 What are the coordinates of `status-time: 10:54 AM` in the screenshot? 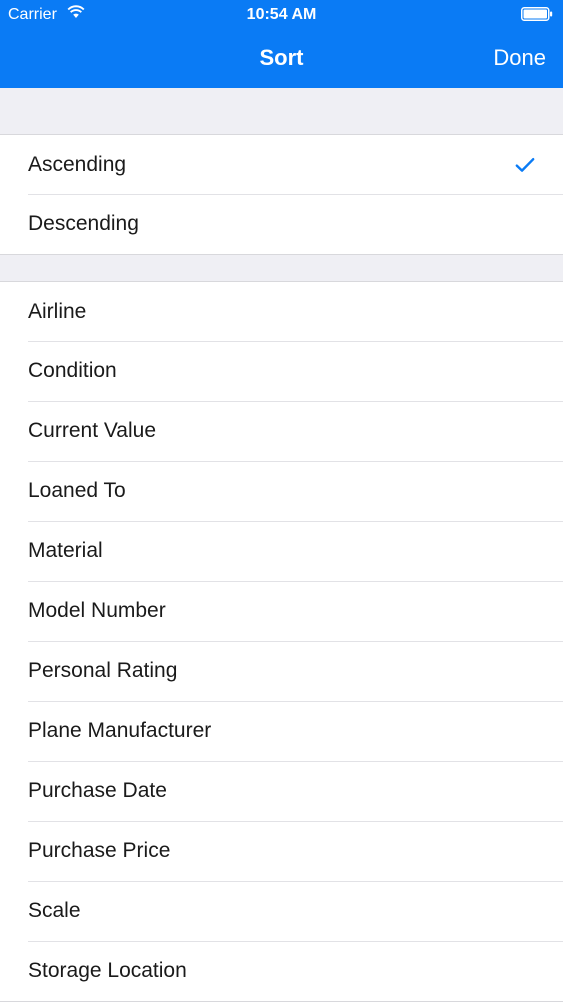 It's located at (281, 14).